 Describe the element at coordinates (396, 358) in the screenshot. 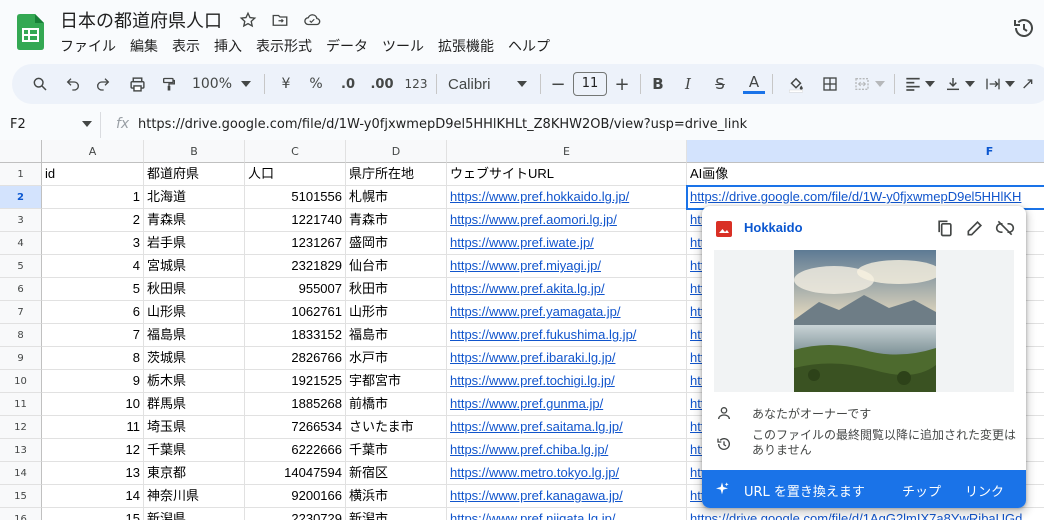

I see `table-cell: 水戸市` at that location.